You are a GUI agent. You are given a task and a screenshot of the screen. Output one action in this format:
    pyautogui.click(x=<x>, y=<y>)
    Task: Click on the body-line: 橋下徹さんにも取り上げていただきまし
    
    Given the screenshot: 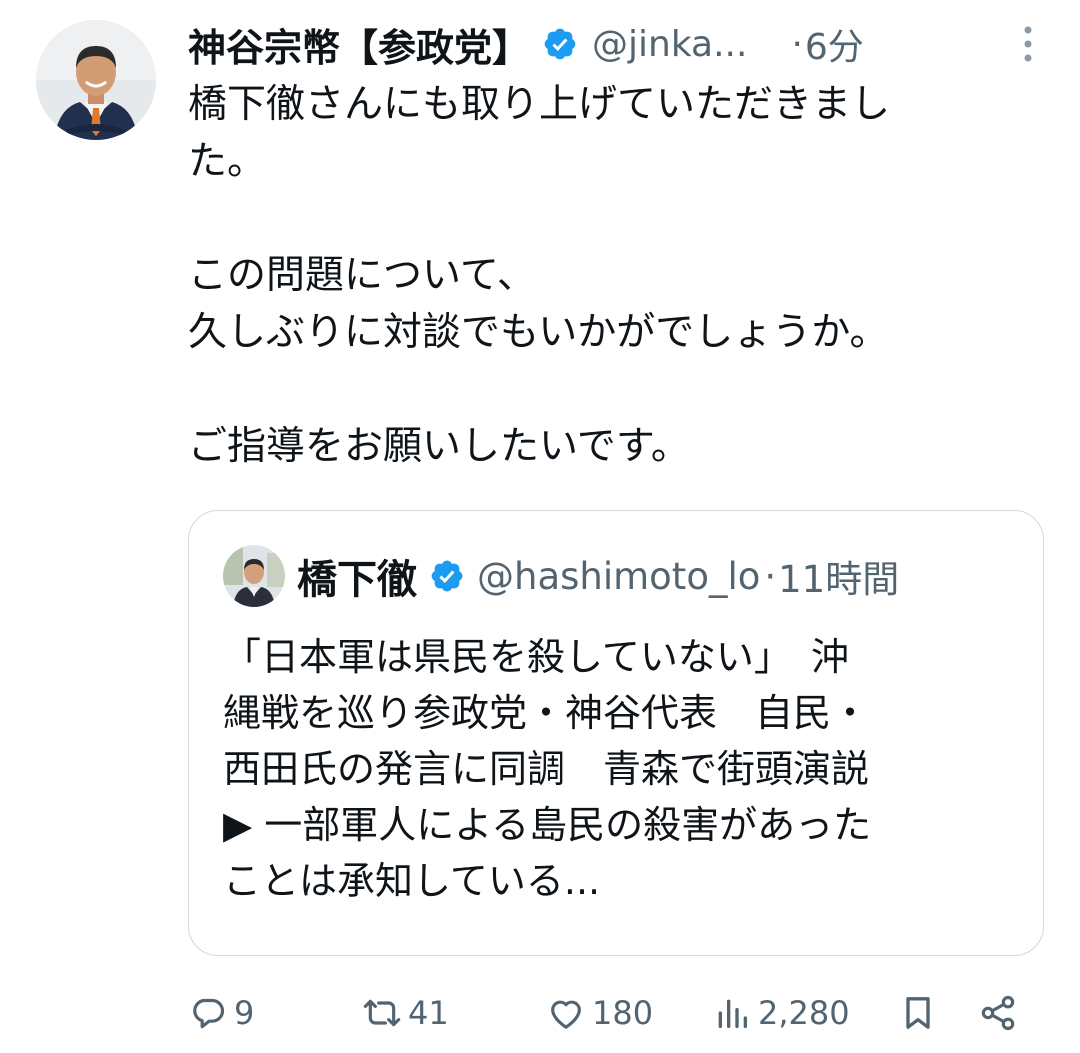 What is the action you would take?
    pyautogui.click(x=539, y=104)
    